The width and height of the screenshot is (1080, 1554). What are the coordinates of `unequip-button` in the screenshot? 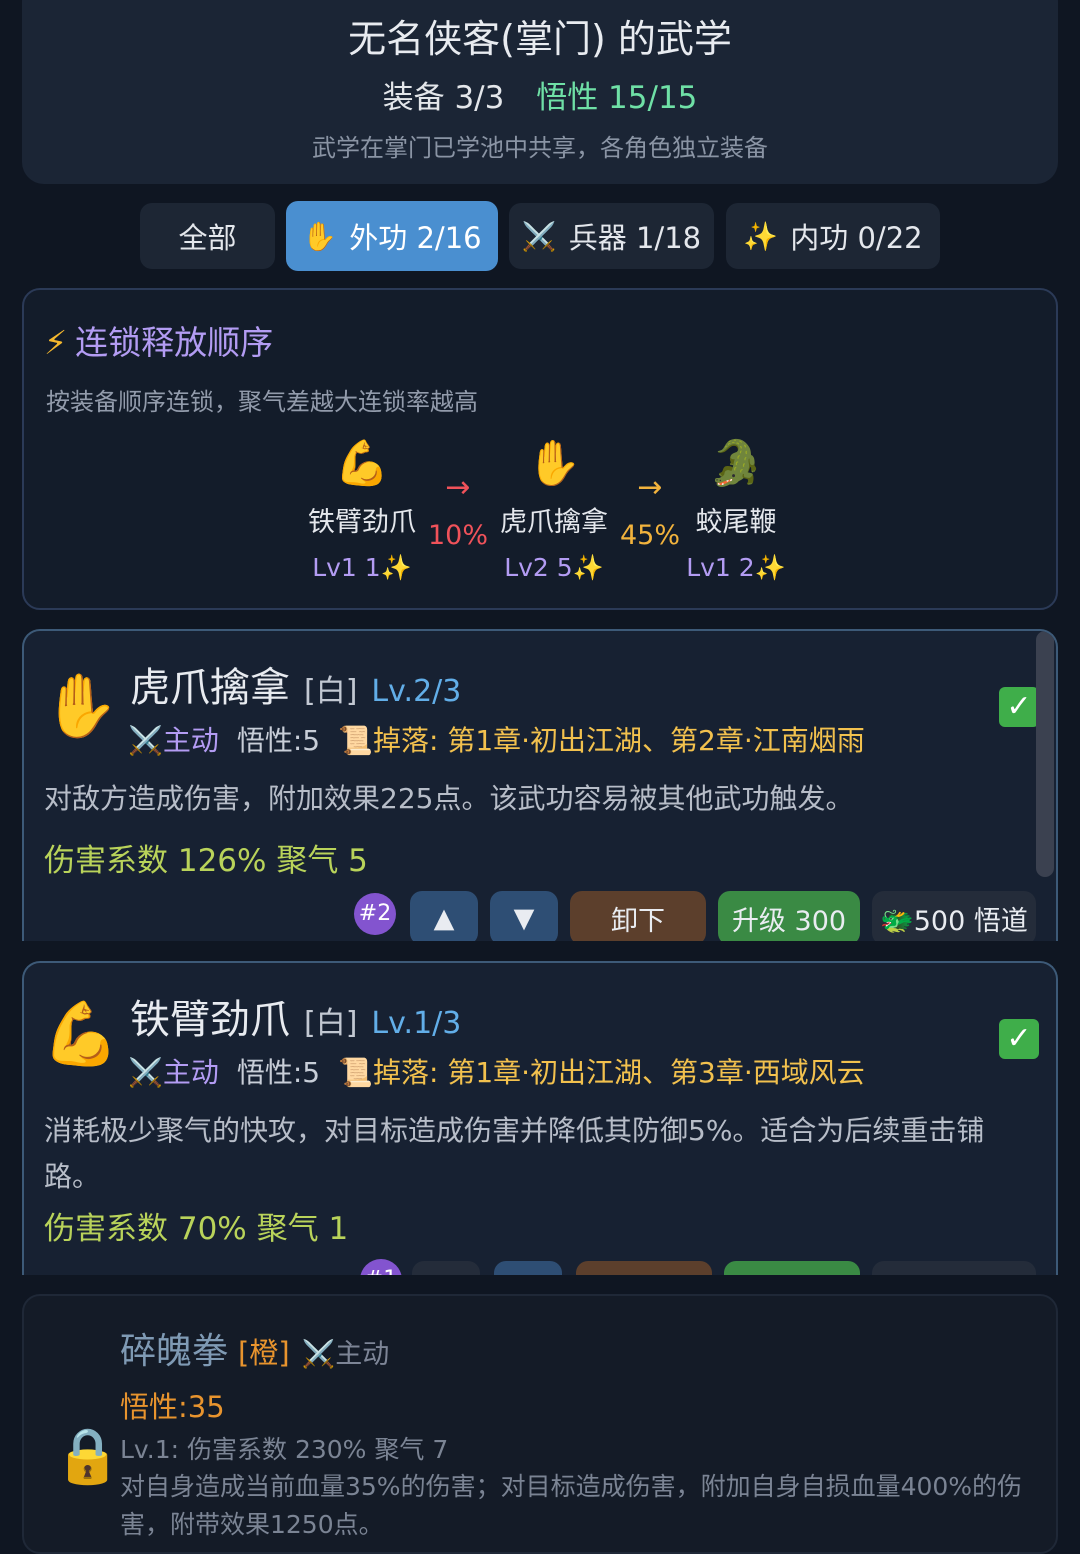 It's located at (644, 1268).